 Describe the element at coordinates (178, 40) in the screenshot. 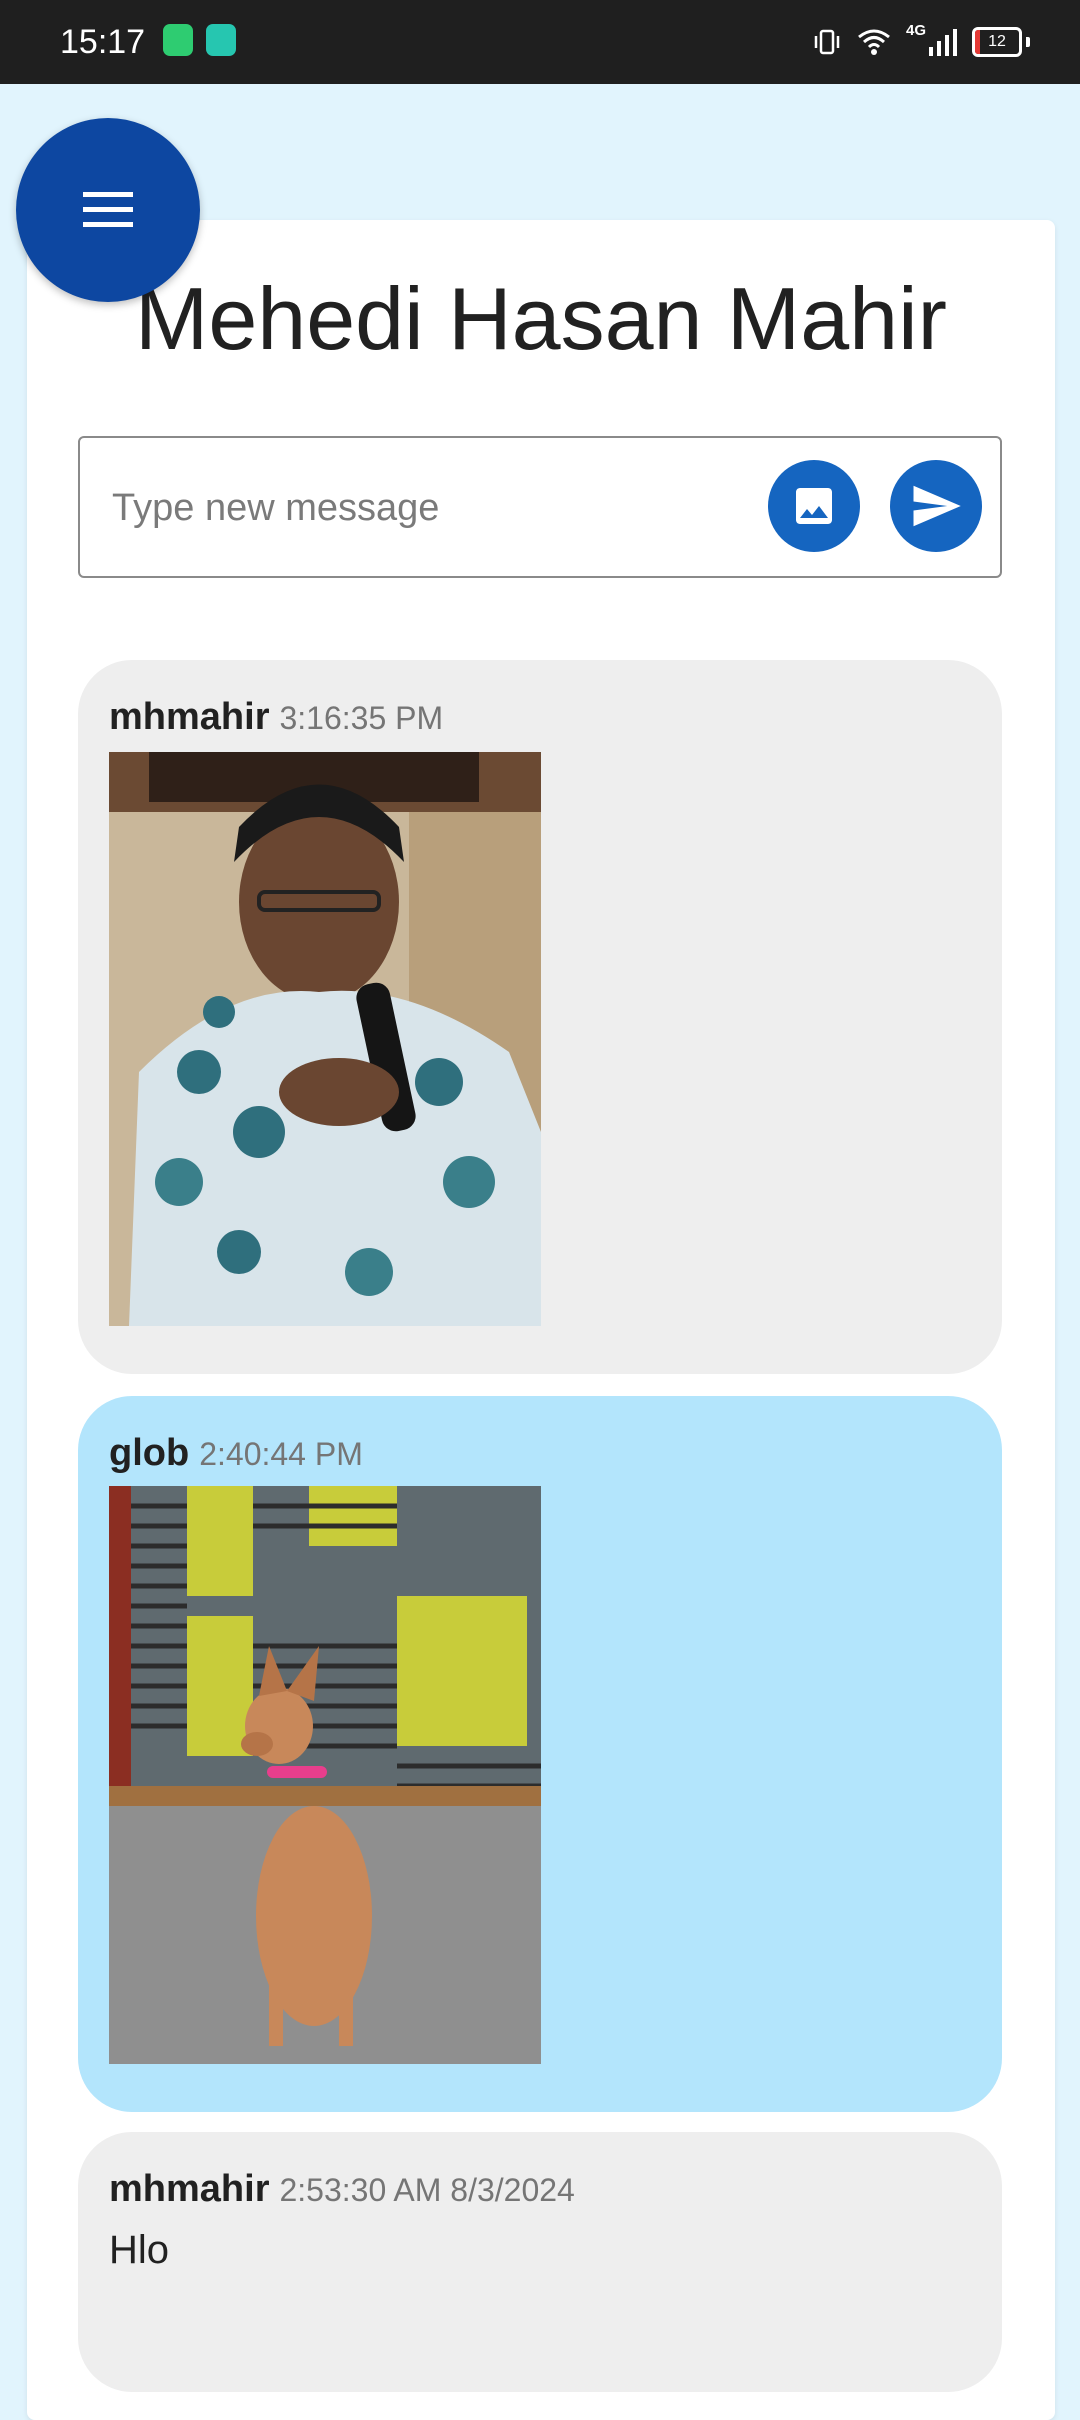

I see `notification-app-icon` at that location.